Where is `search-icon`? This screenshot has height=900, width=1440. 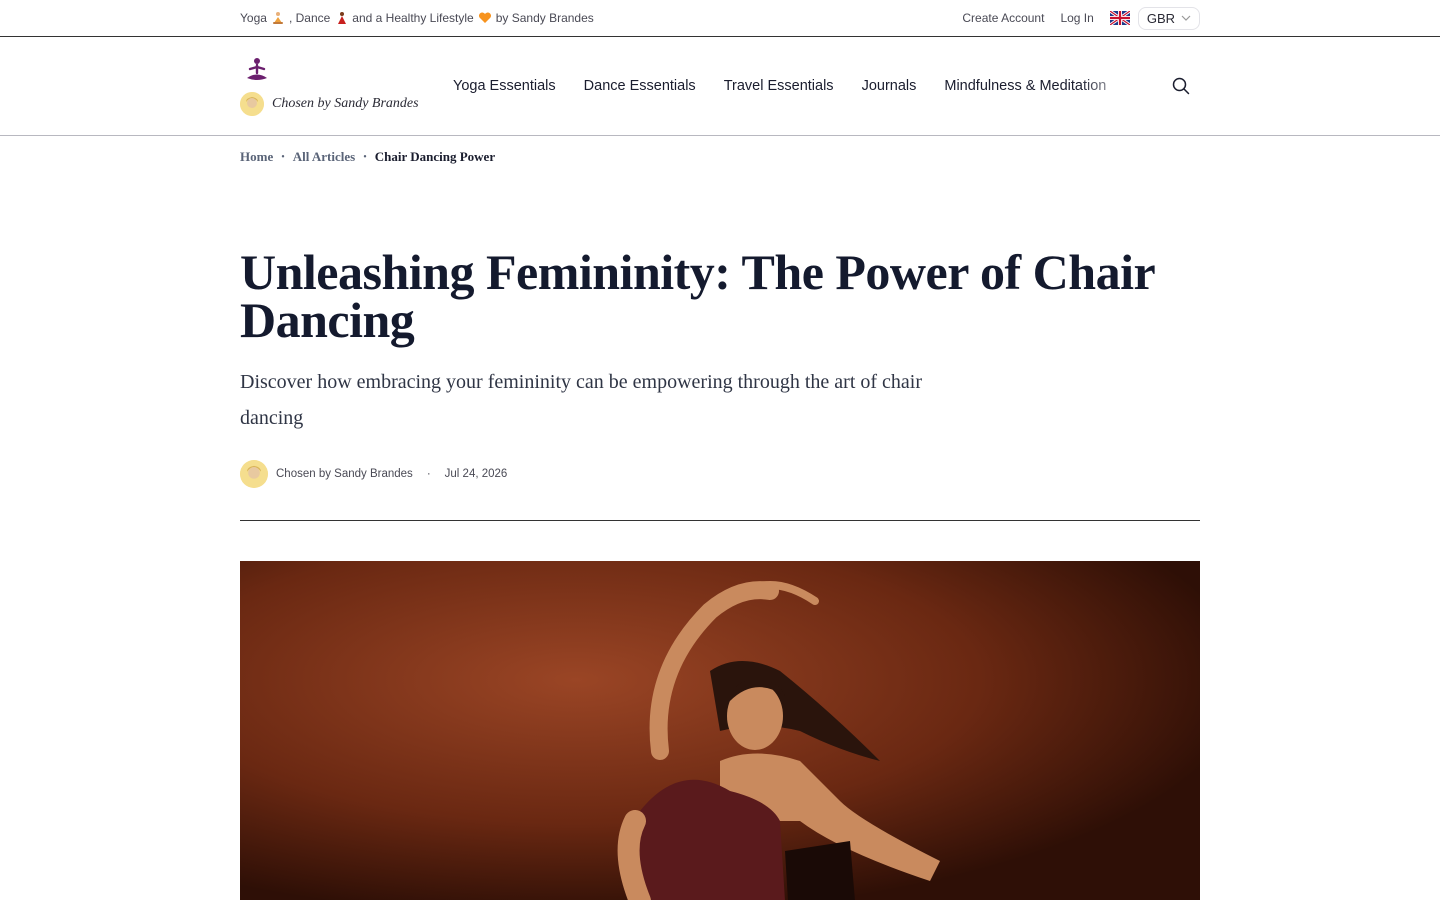
search-icon is located at coordinates (1181, 86).